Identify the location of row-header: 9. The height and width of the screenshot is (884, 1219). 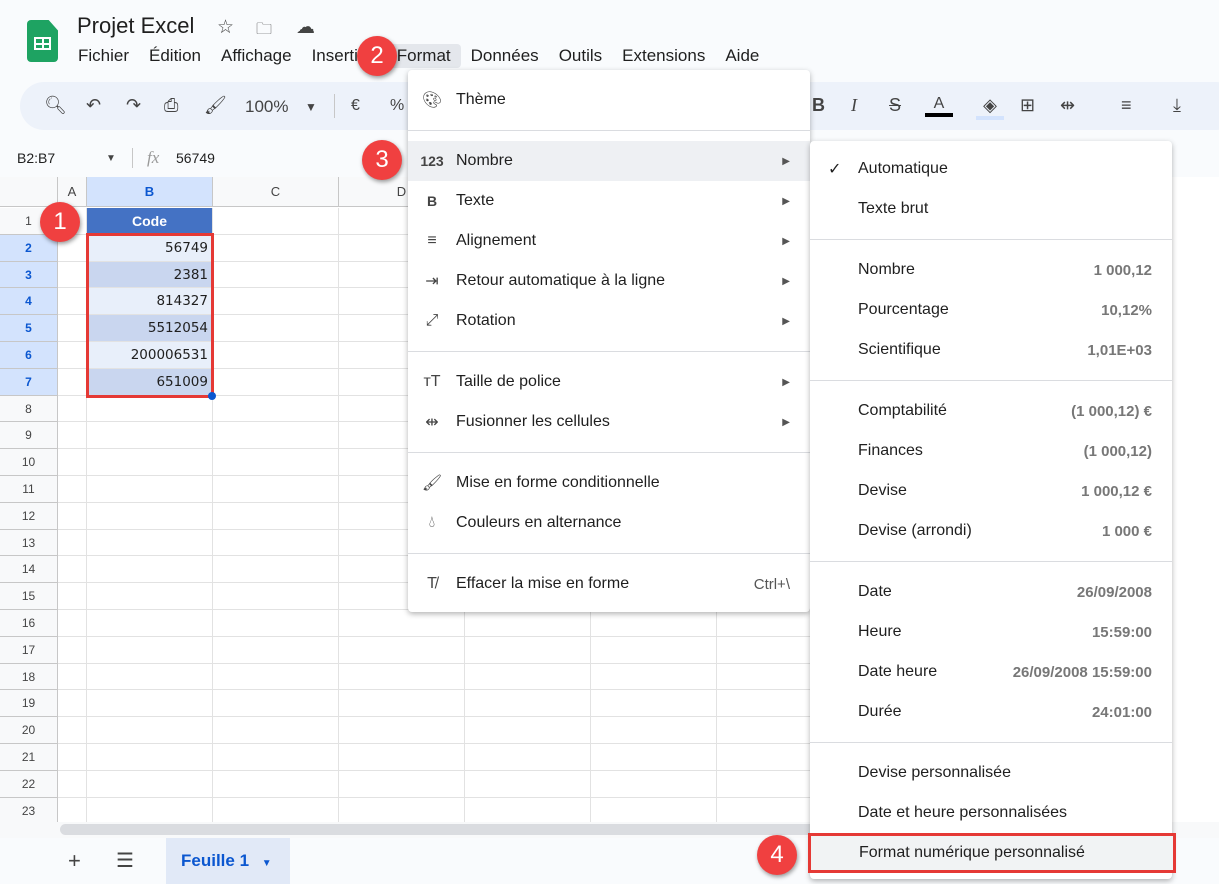
(29, 436).